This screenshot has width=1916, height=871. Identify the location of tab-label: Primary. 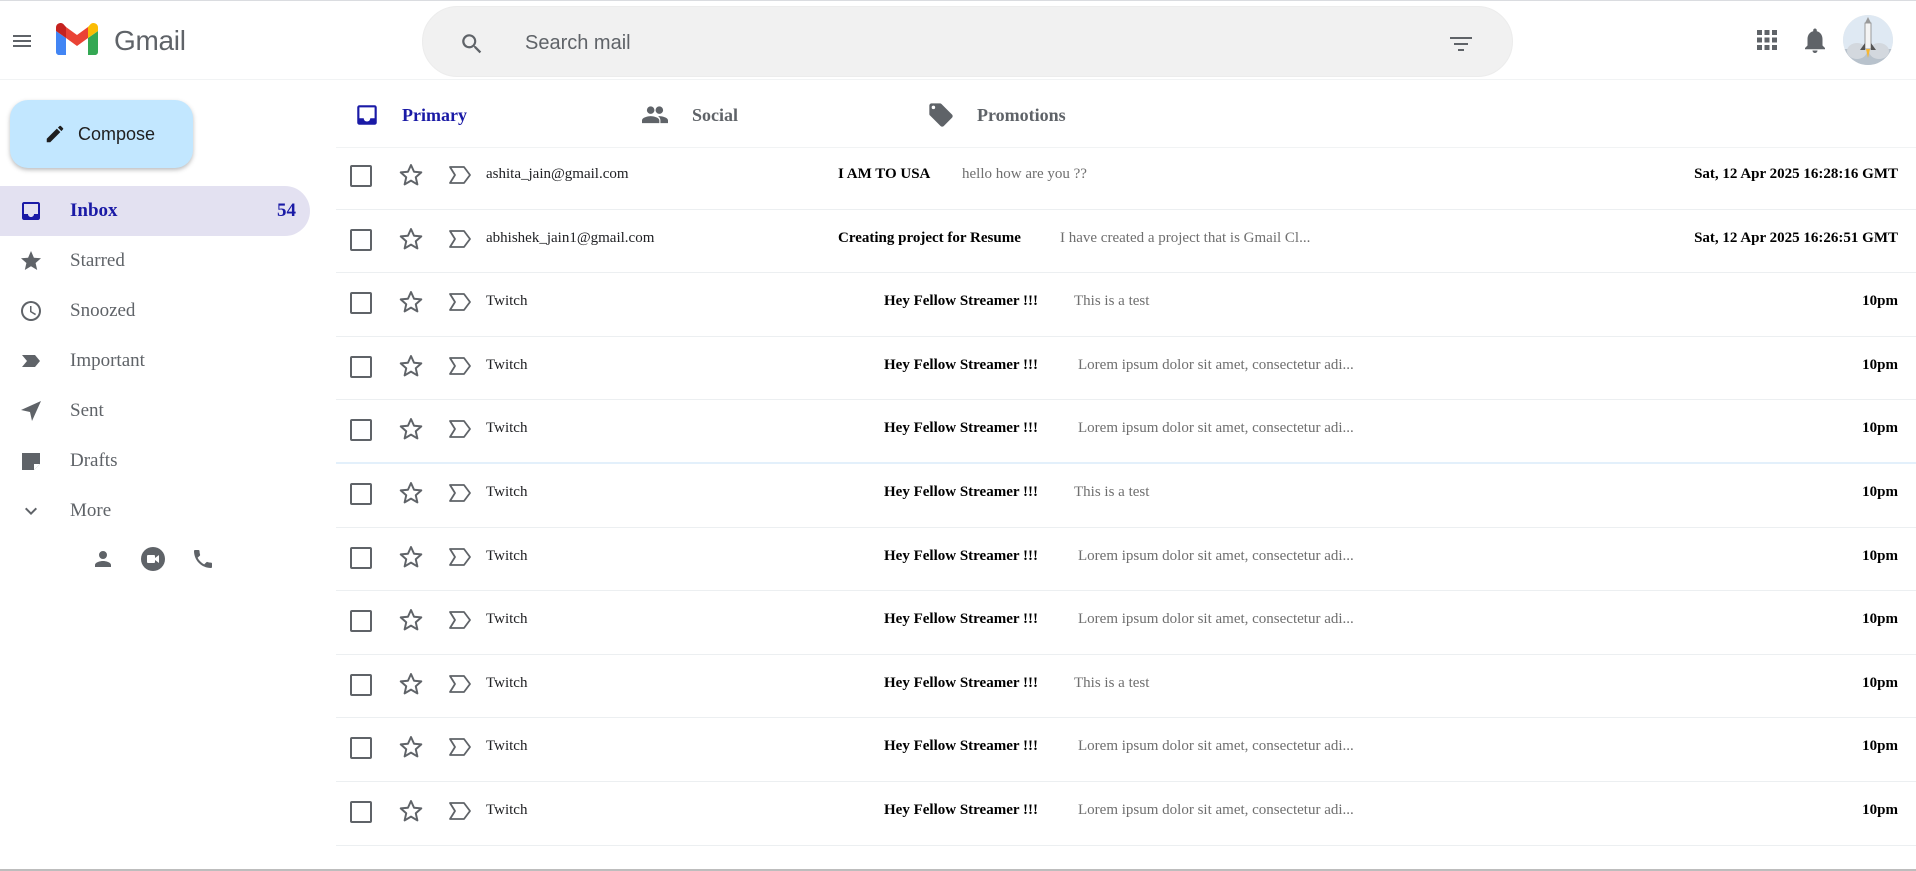
(434, 114).